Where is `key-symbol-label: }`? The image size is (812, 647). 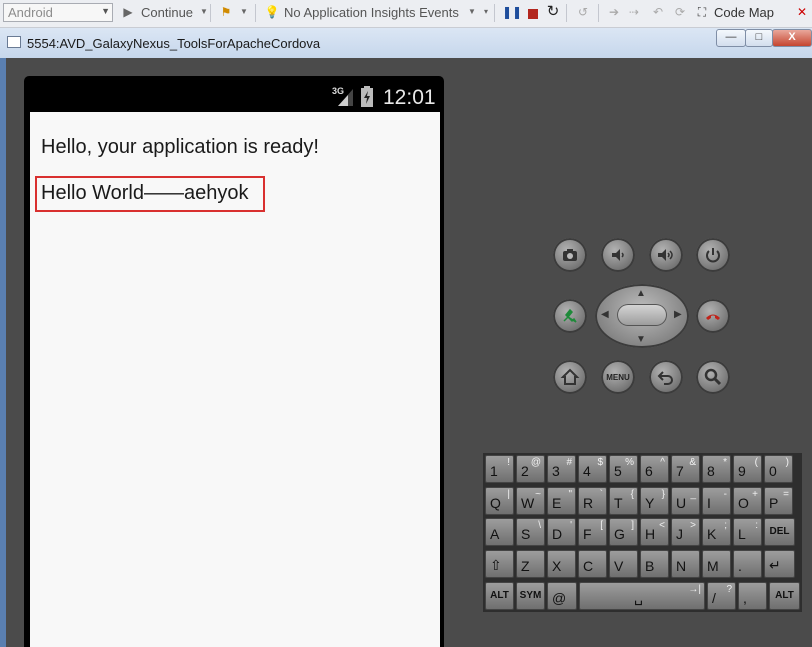 key-symbol-label: } is located at coordinates (663, 494).